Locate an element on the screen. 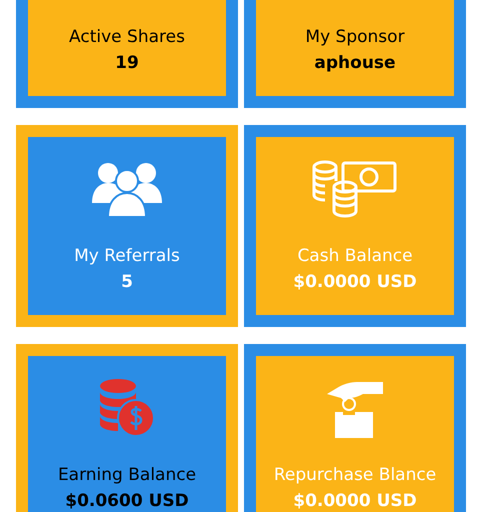 The image size is (480, 512). card-value: 5 is located at coordinates (127, 282).